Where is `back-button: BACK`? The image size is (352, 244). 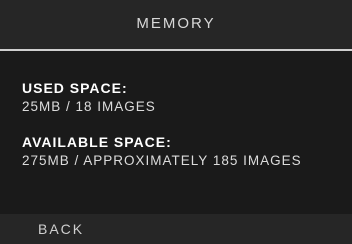 back-button: BACK is located at coordinates (61, 229).